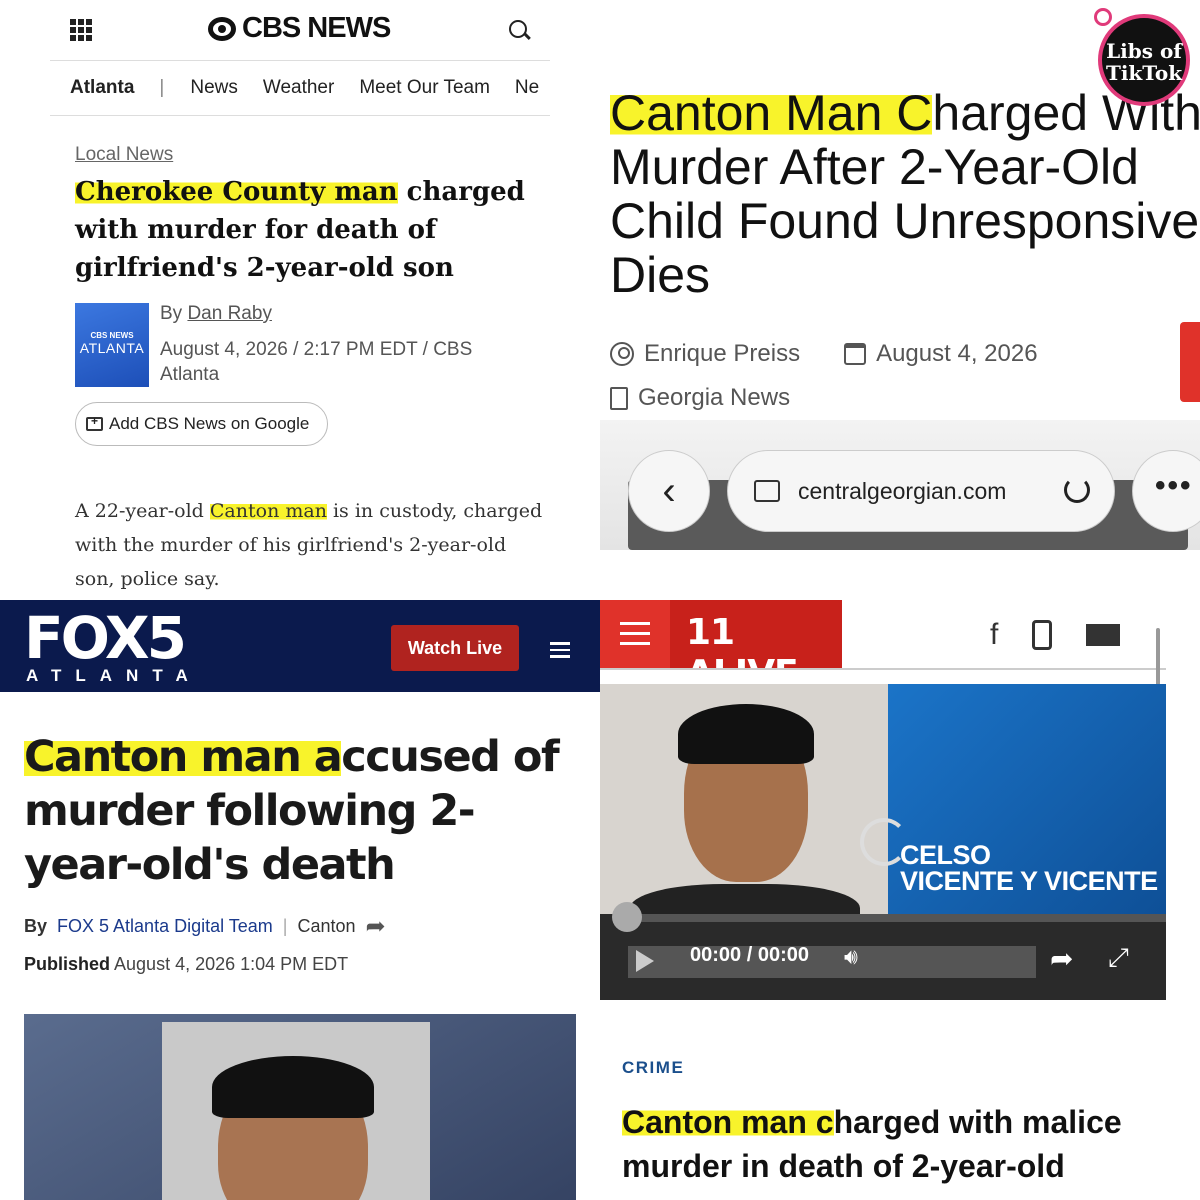  I want to click on location: Canton, so click(326, 926).